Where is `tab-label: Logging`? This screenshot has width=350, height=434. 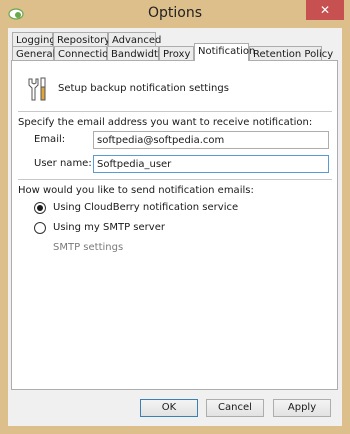
tab-label: Logging is located at coordinates (36, 40).